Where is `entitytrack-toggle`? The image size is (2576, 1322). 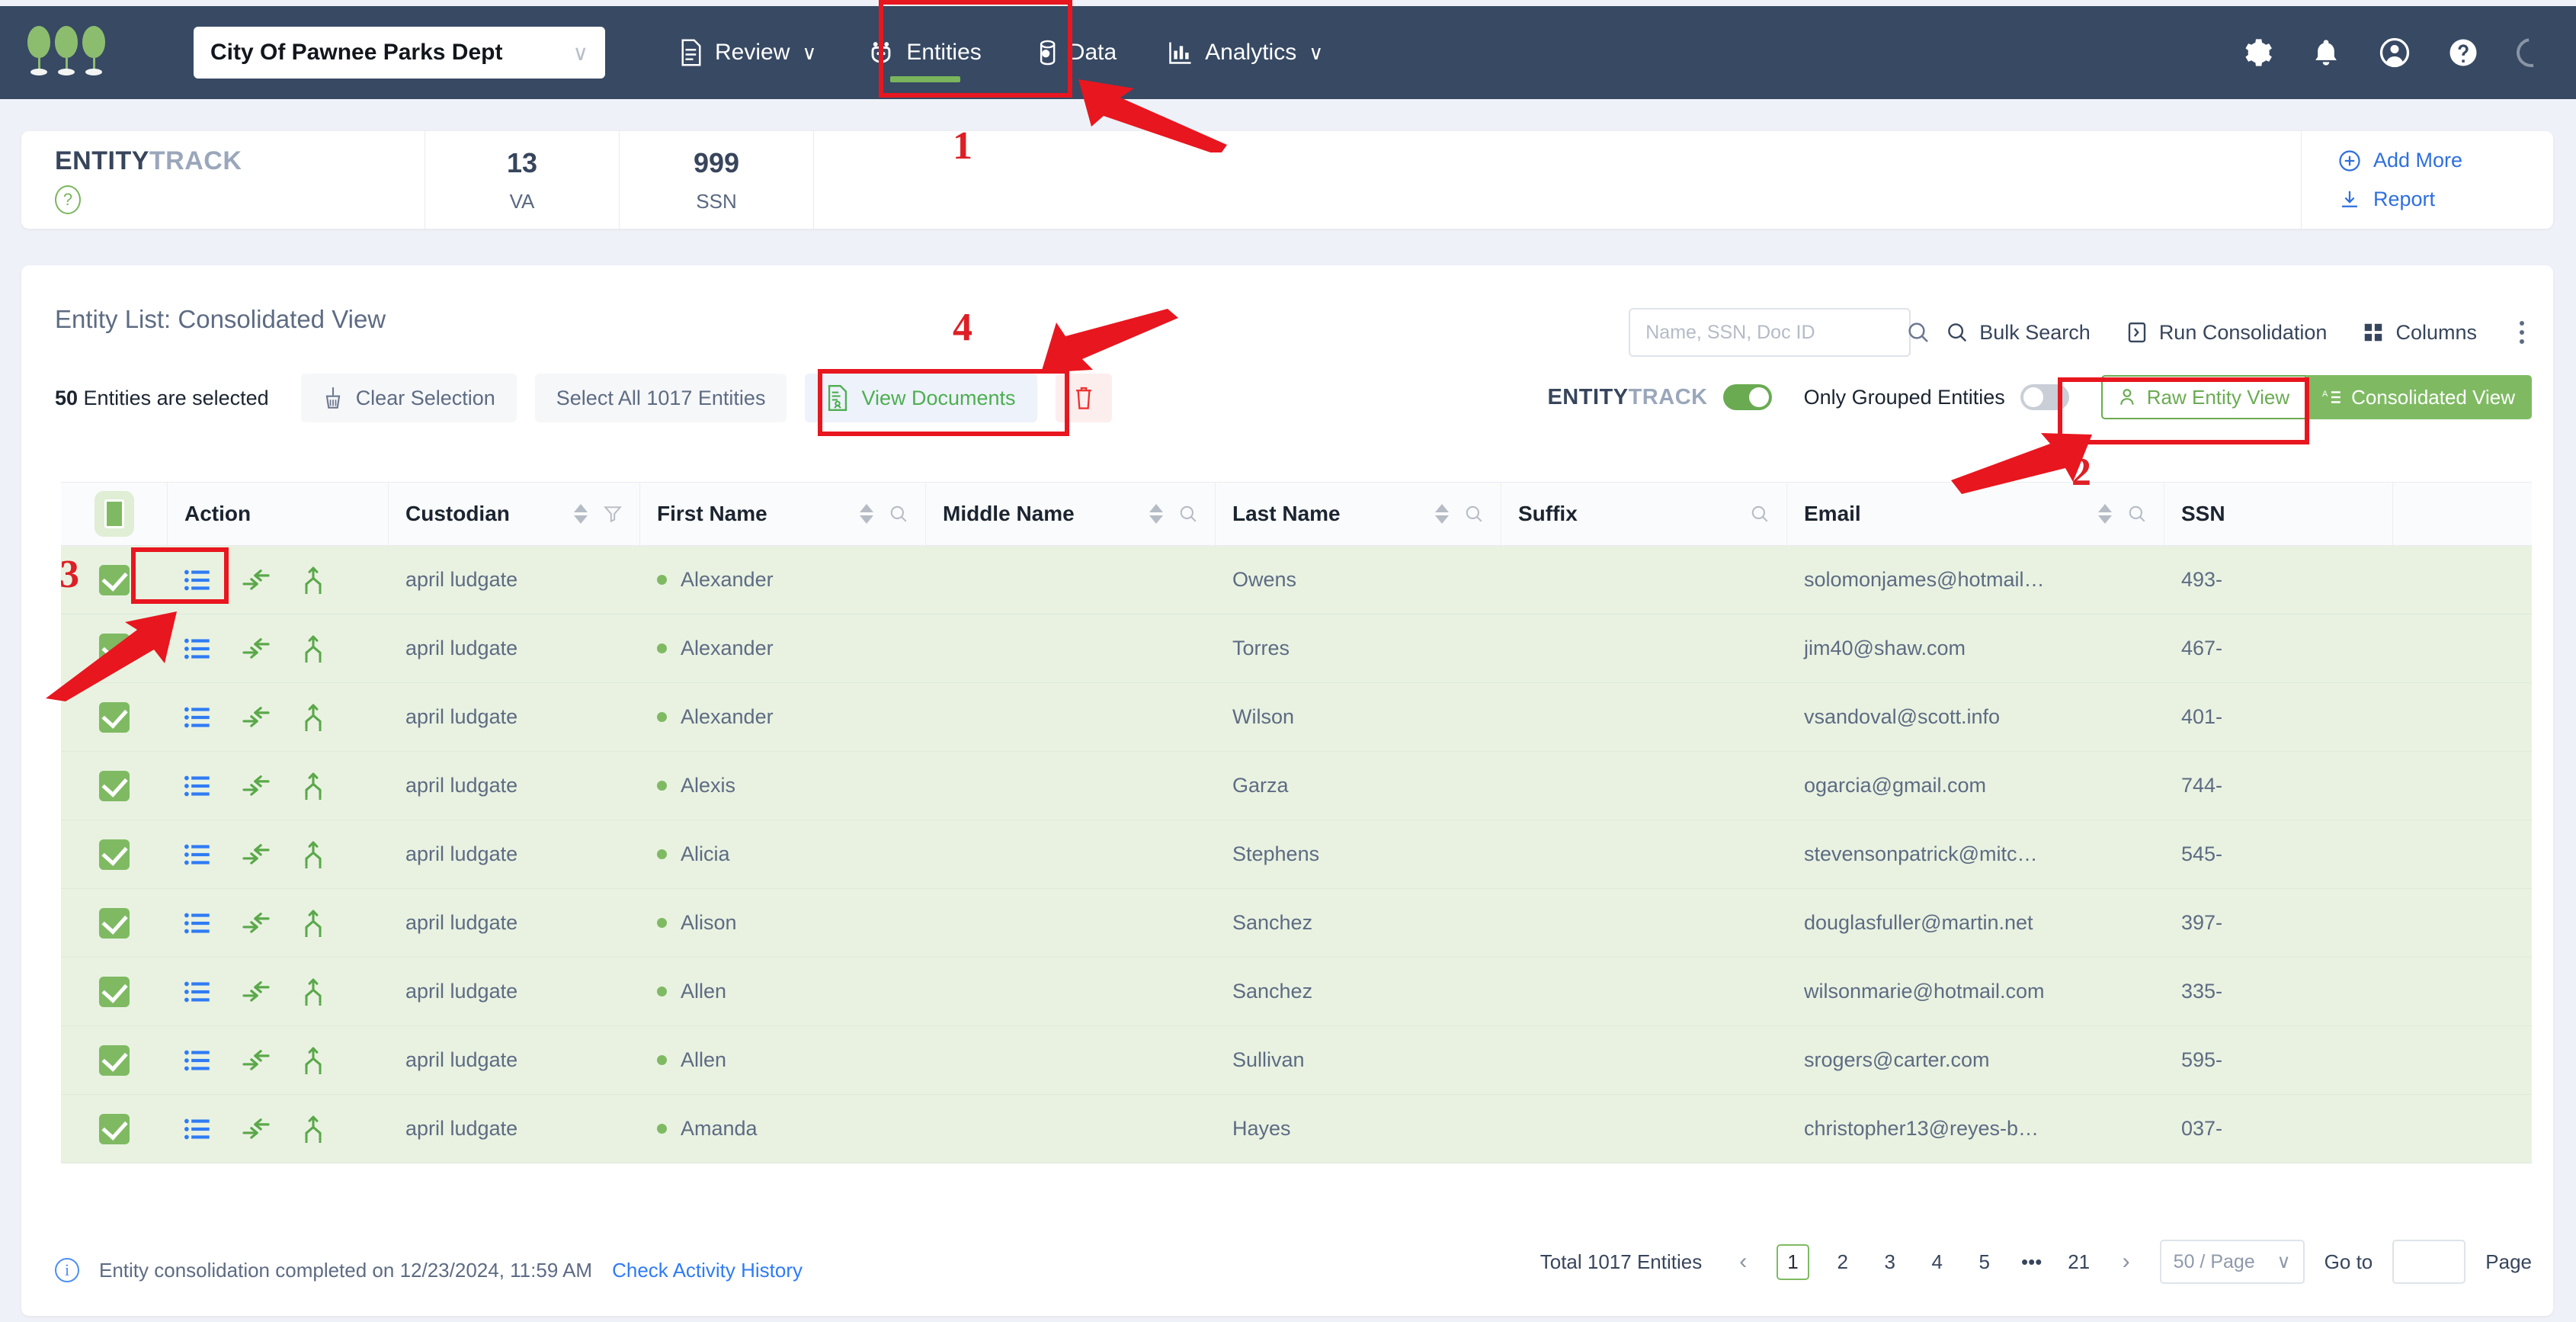
entitytrack-toggle is located at coordinates (1747, 397).